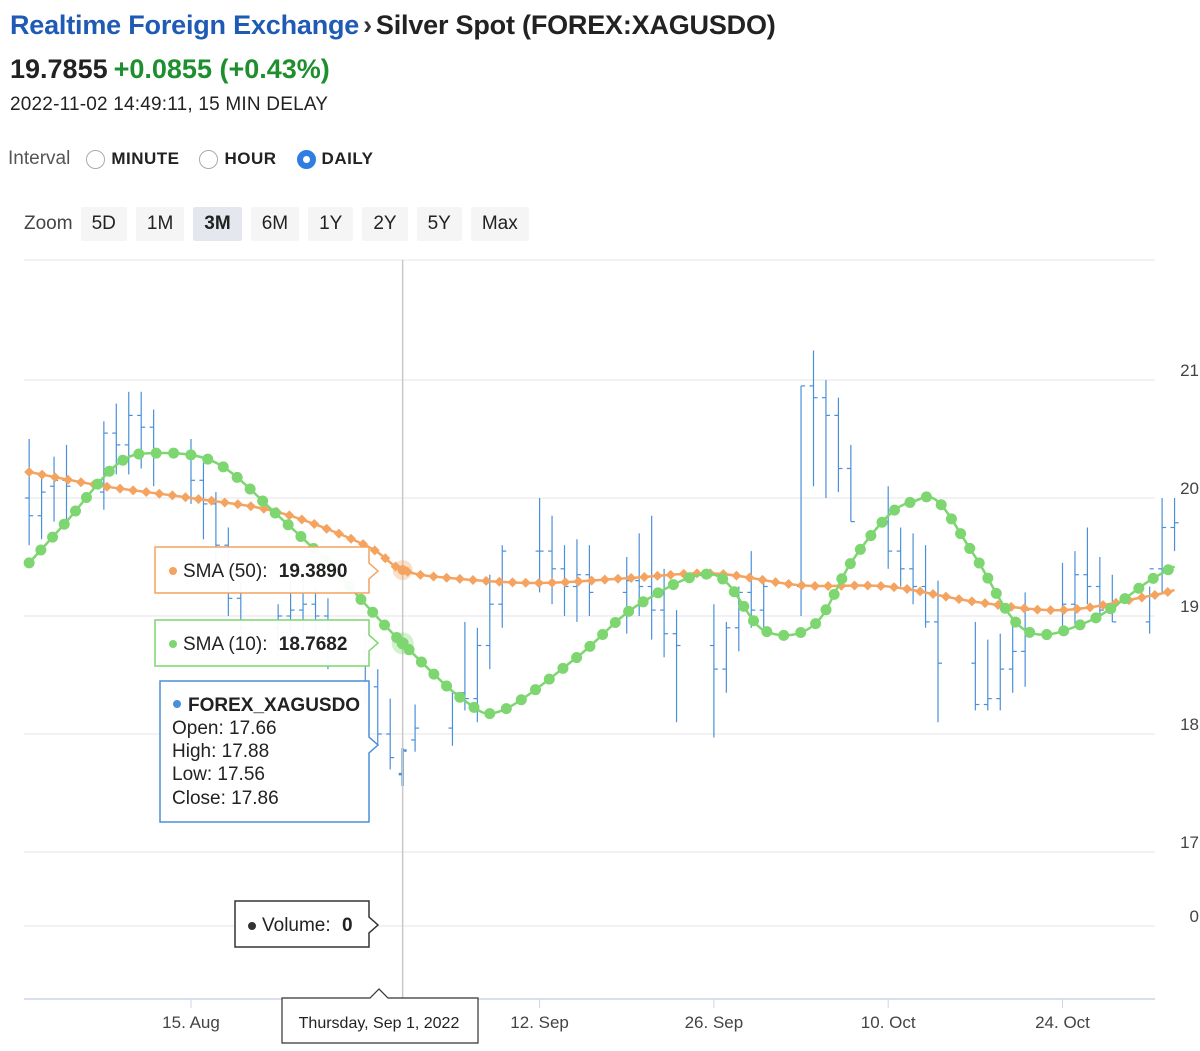  Describe the element at coordinates (173, 571) in the screenshot. I see `tooltip-sma50-dot` at that location.